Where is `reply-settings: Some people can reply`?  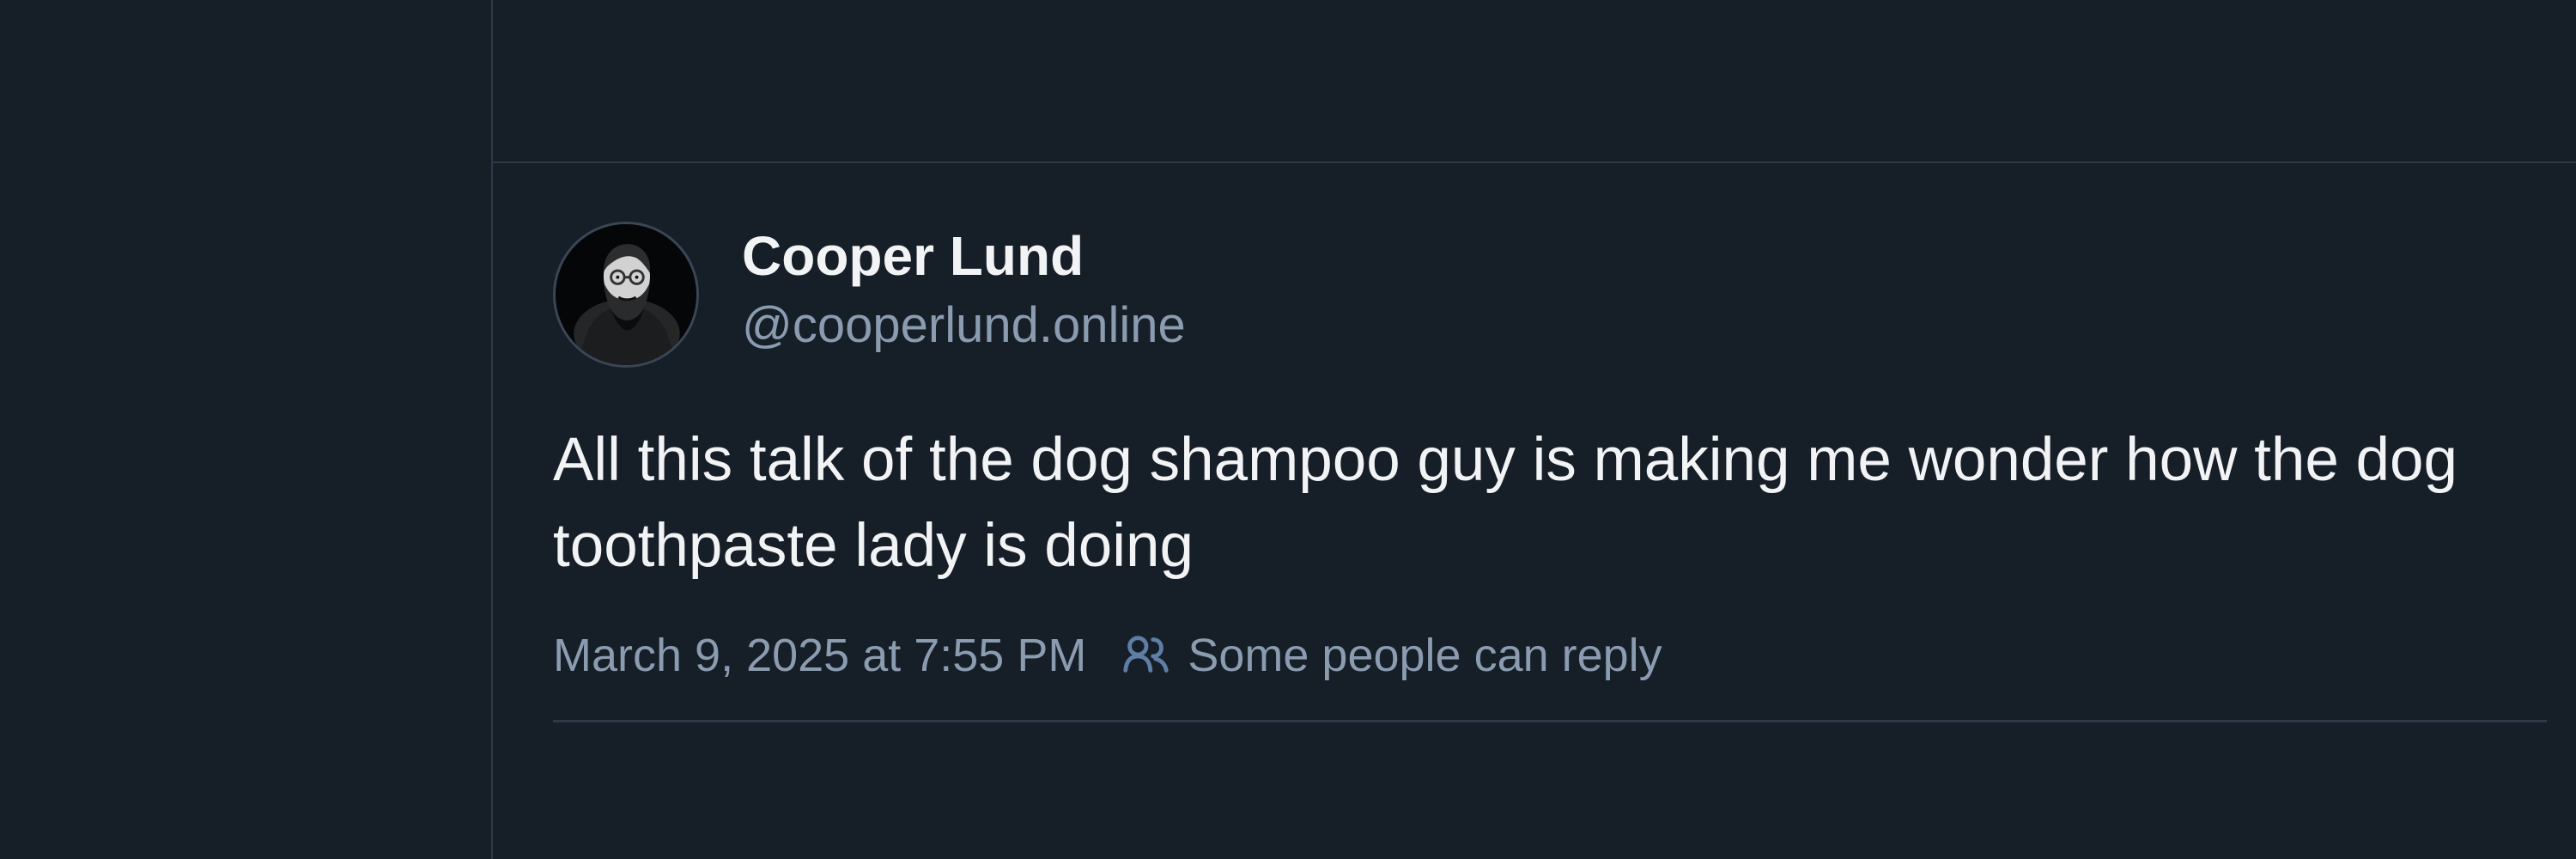 reply-settings: Some people can reply is located at coordinates (1390, 656).